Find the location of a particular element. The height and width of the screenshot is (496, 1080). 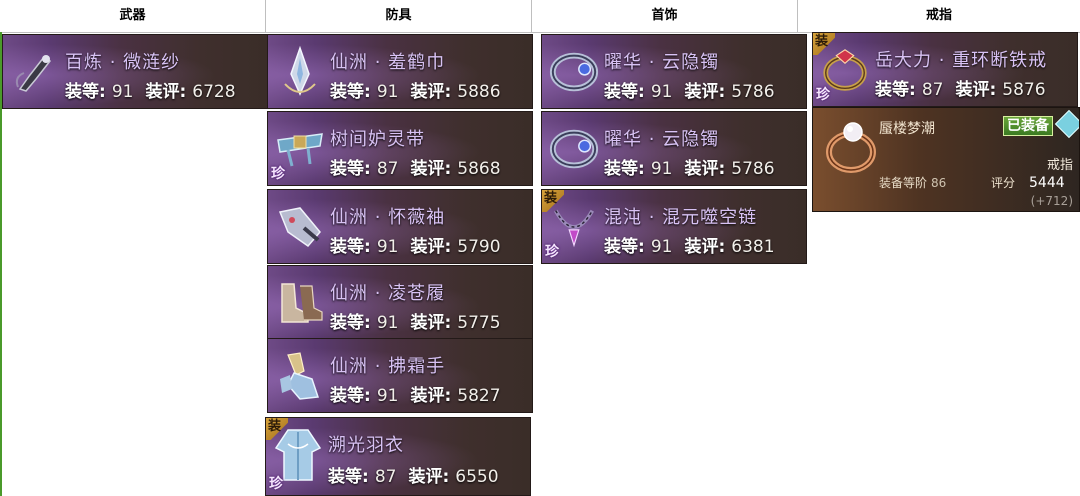

equipped-badge: 已装备 is located at coordinates (1028, 126).